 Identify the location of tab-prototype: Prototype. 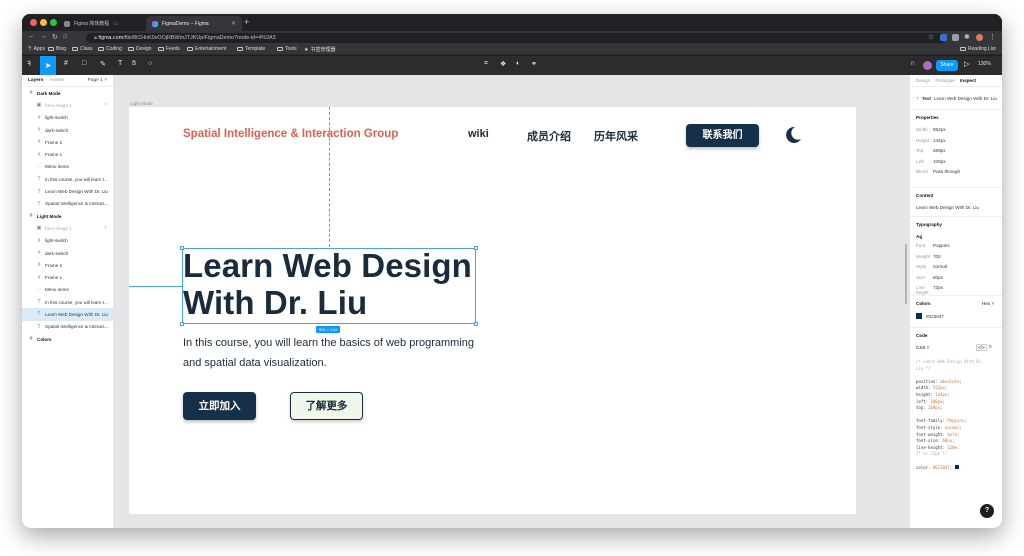
(945, 80).